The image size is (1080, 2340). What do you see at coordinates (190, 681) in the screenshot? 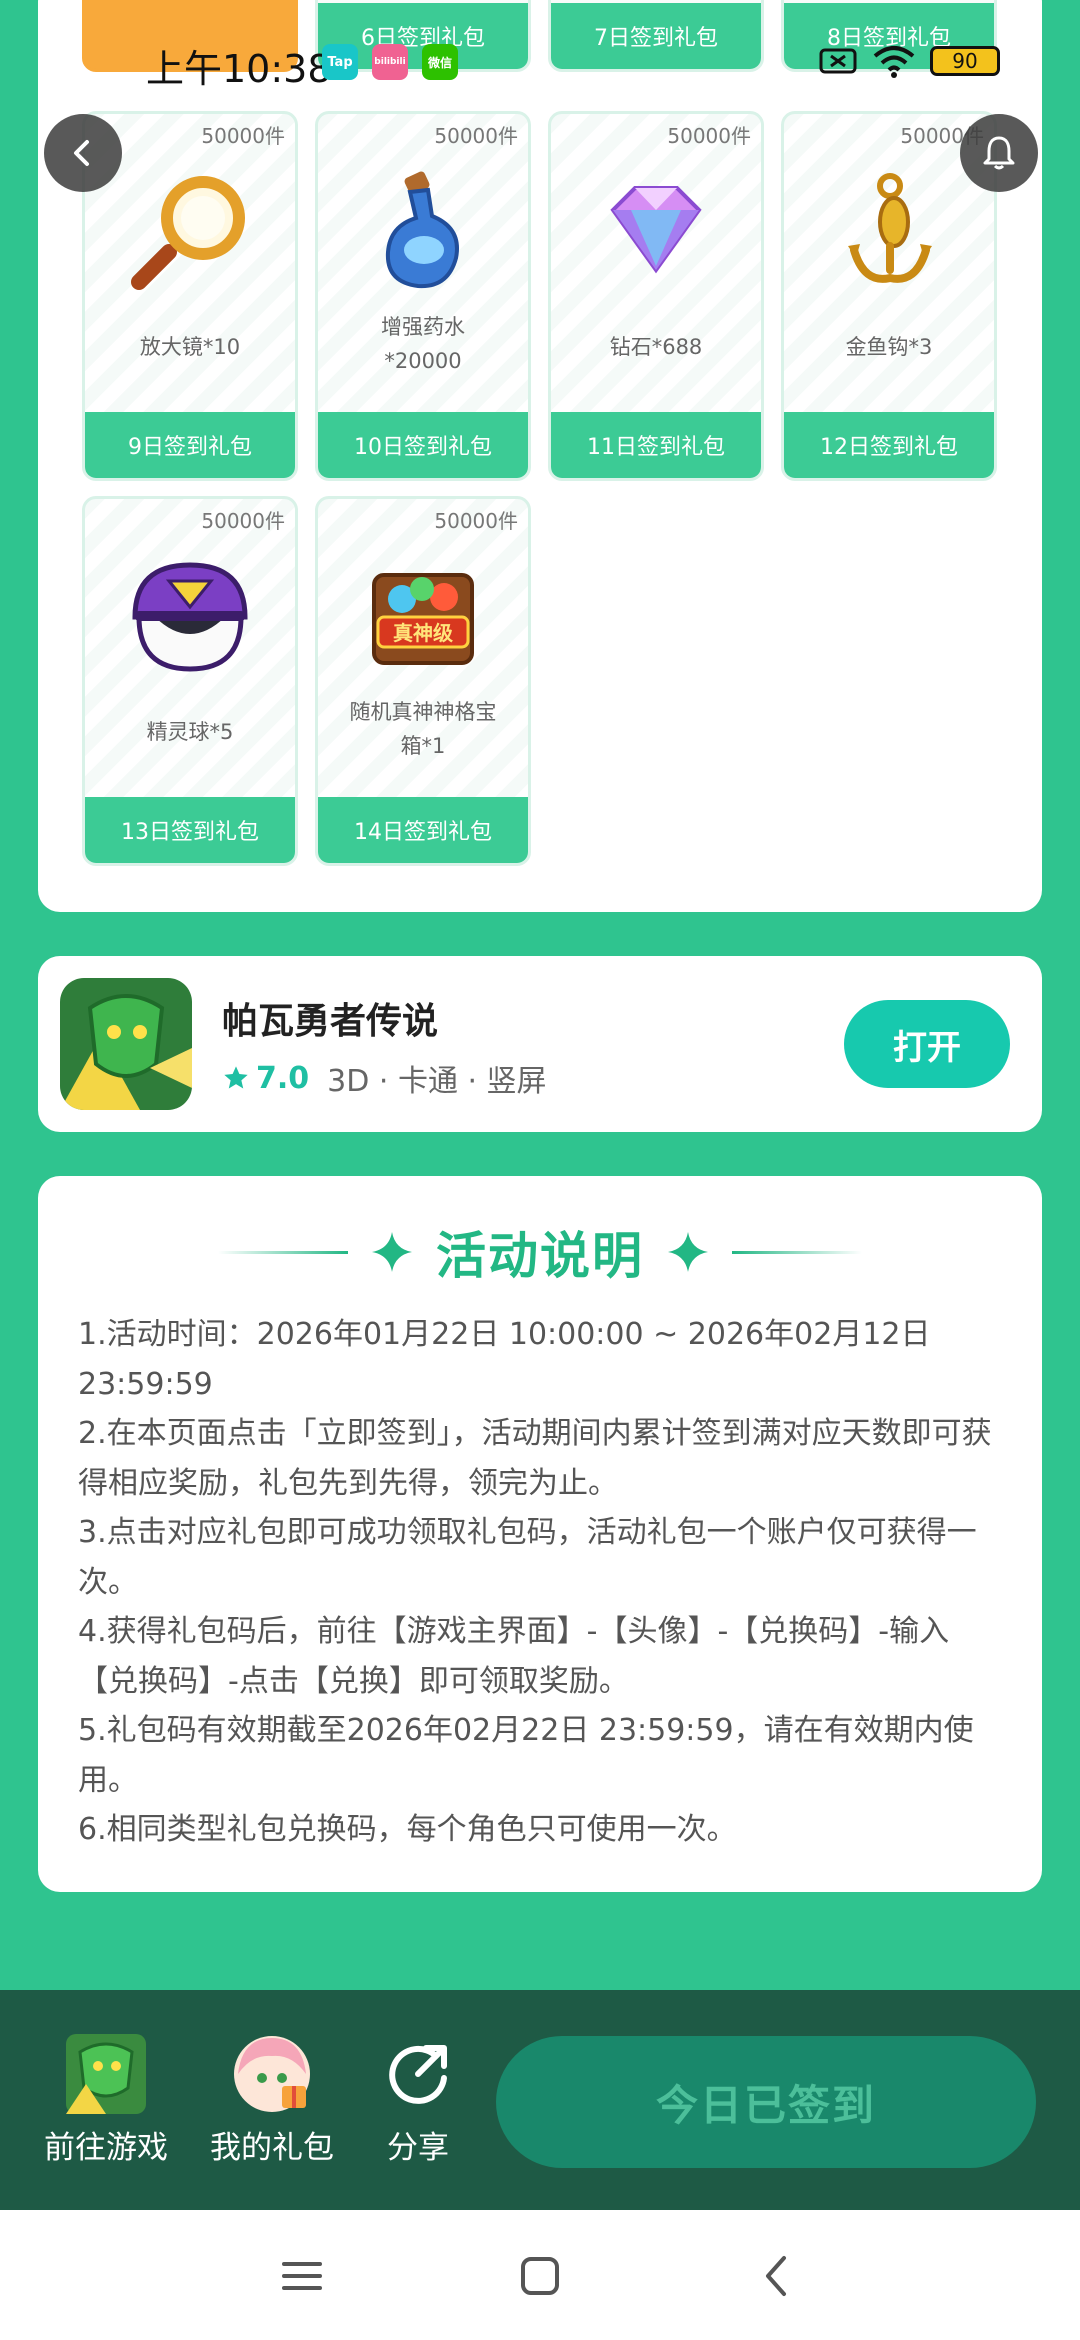
I see `gift-item-13: 50000件 精灵球*5 13日签到礼包` at bounding box center [190, 681].